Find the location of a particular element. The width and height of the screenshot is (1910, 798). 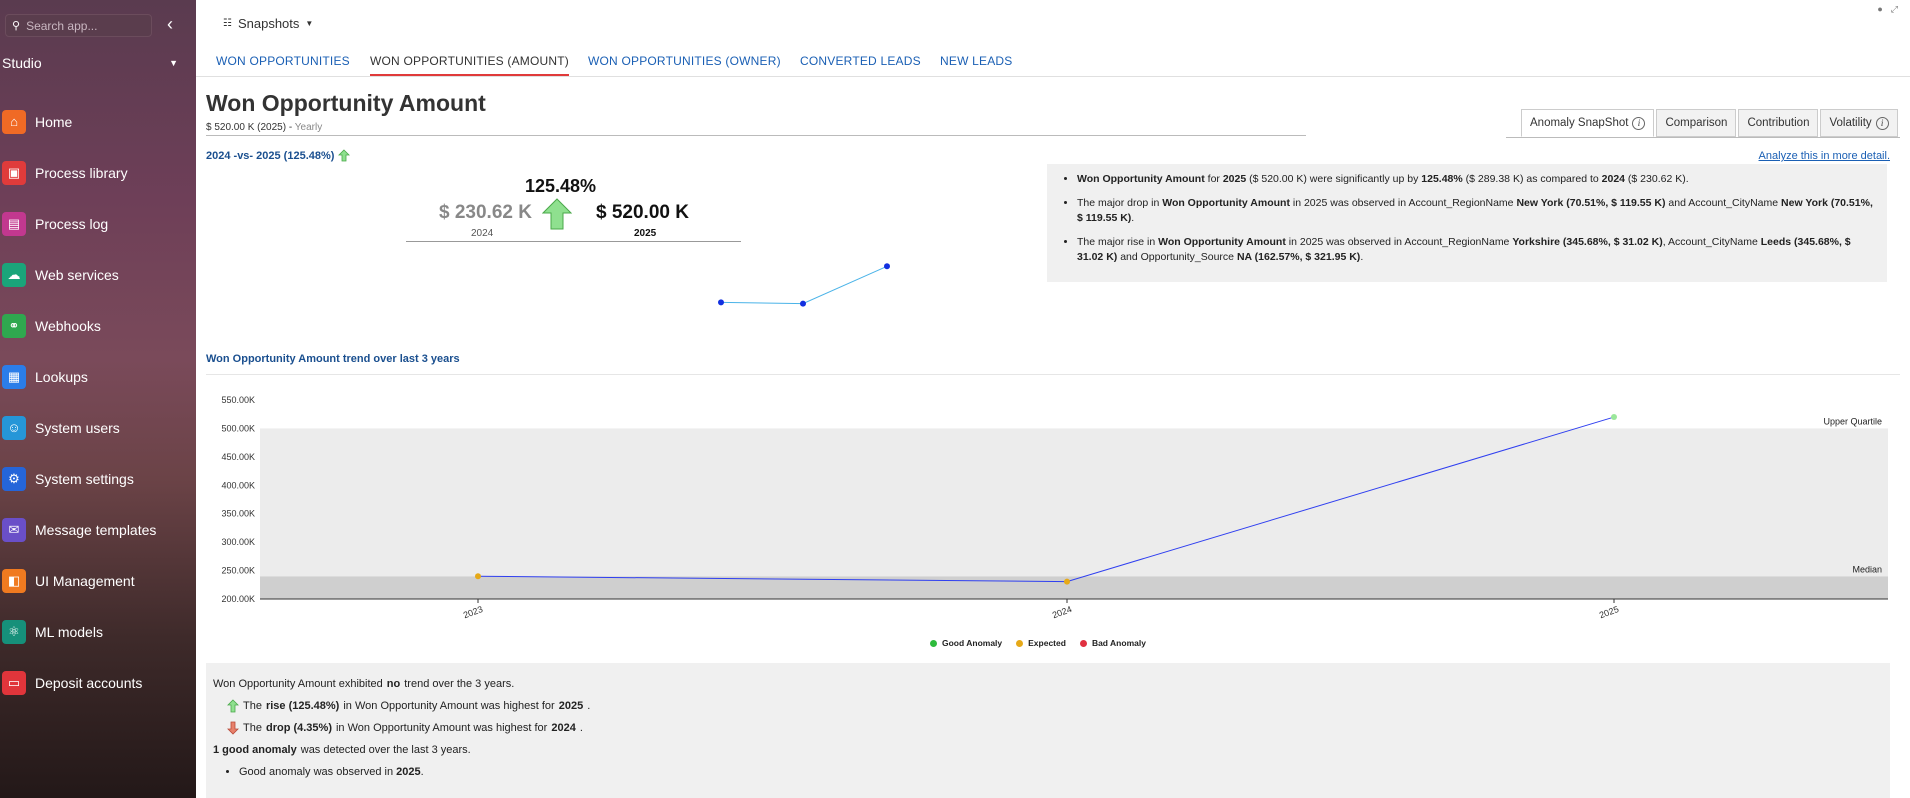

legend-item: Bad Anomaly is located at coordinates (1112, 643).